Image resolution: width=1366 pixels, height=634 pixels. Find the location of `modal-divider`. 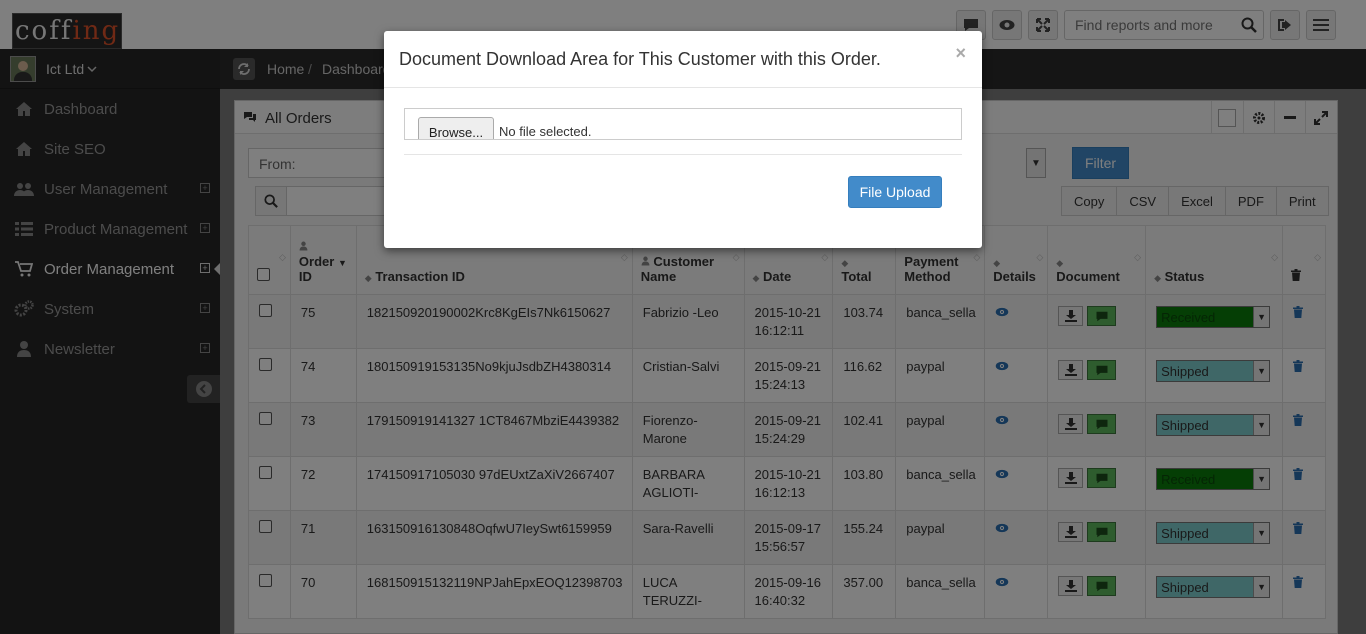

modal-divider is located at coordinates (683, 154).